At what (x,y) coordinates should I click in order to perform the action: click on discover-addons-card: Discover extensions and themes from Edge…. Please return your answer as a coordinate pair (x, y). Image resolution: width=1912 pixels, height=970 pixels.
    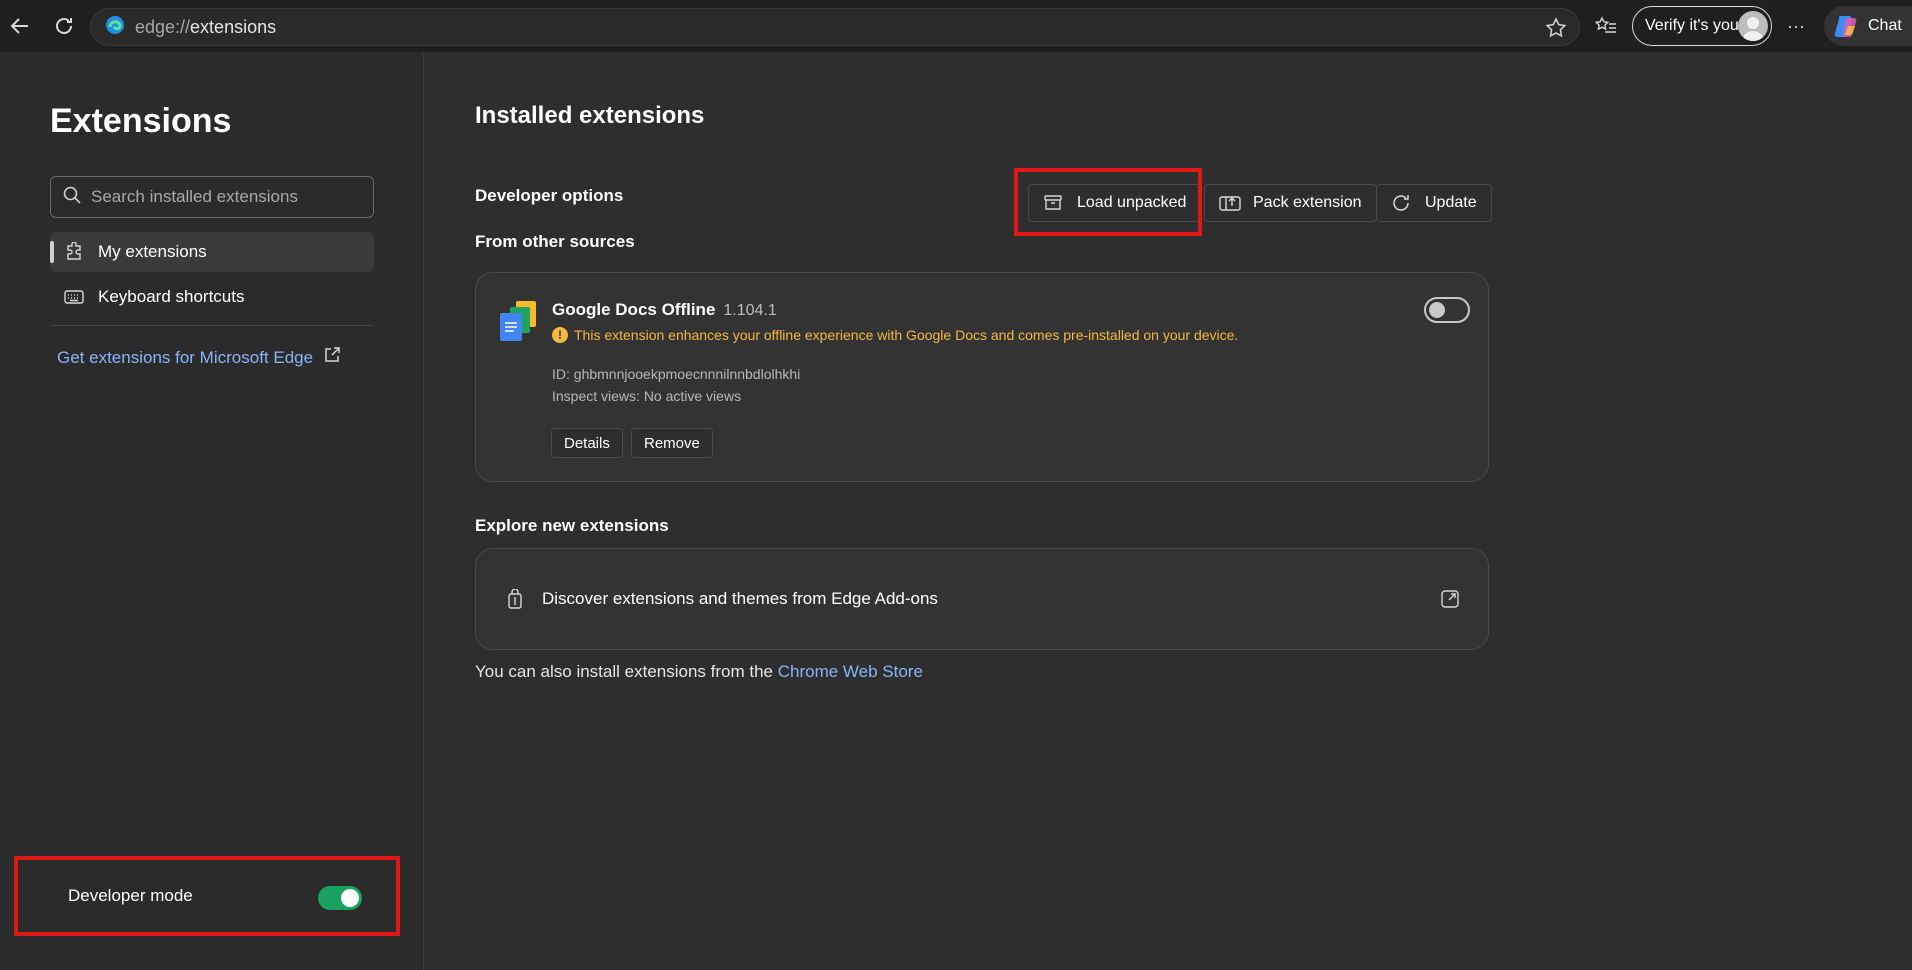
    Looking at the image, I should click on (982, 599).